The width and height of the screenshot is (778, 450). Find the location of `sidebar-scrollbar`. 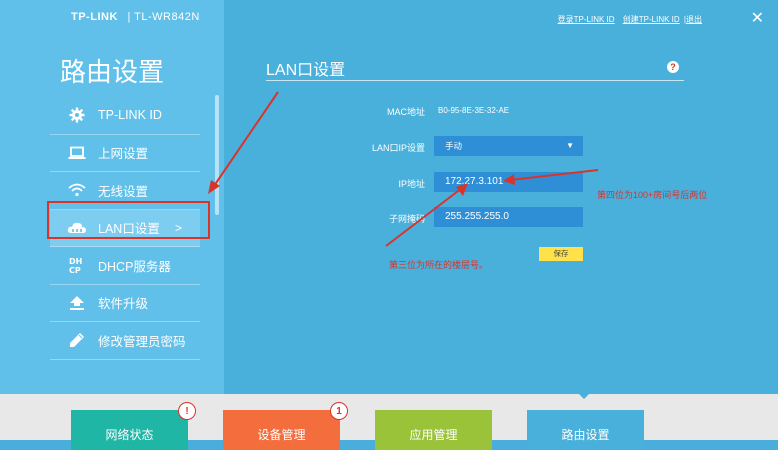

sidebar-scrollbar is located at coordinates (217, 155).